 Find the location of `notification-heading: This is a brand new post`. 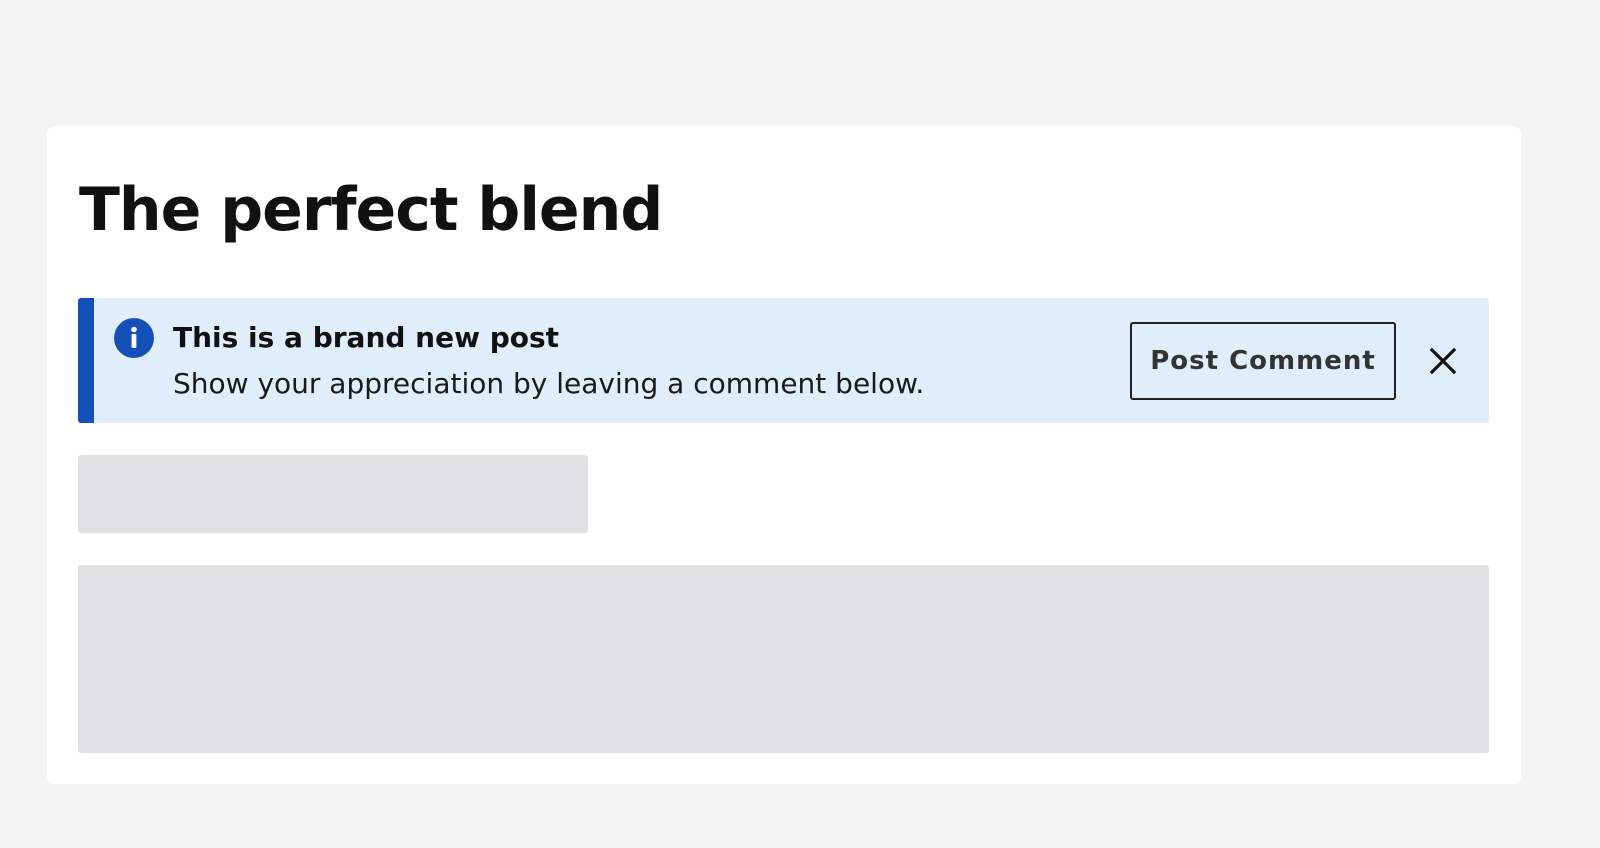

notification-heading: This is a brand new post is located at coordinates (366, 337).